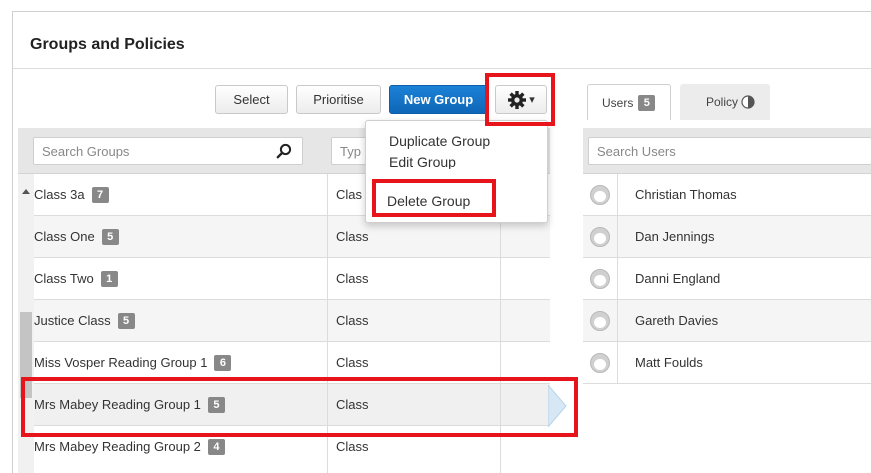  What do you see at coordinates (727, 321) in the screenshot?
I see `user-row: Gareth Davies` at bounding box center [727, 321].